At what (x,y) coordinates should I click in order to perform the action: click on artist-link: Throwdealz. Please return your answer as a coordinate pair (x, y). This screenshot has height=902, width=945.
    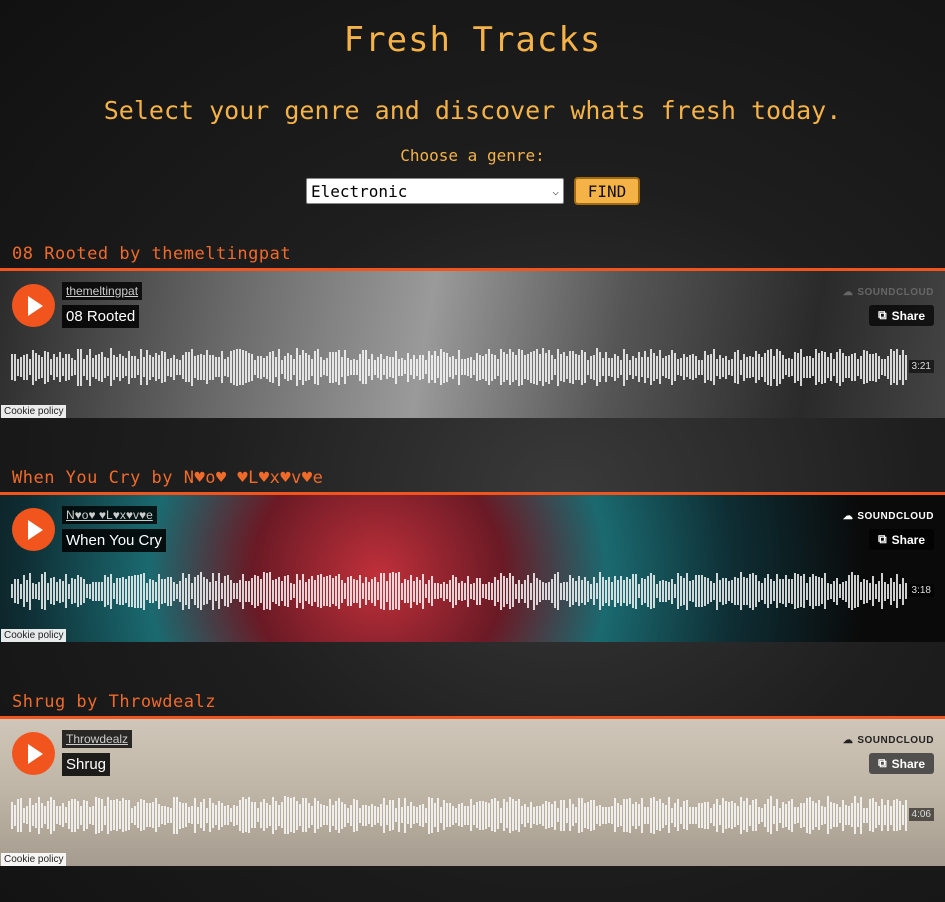
    Looking at the image, I should click on (97, 739).